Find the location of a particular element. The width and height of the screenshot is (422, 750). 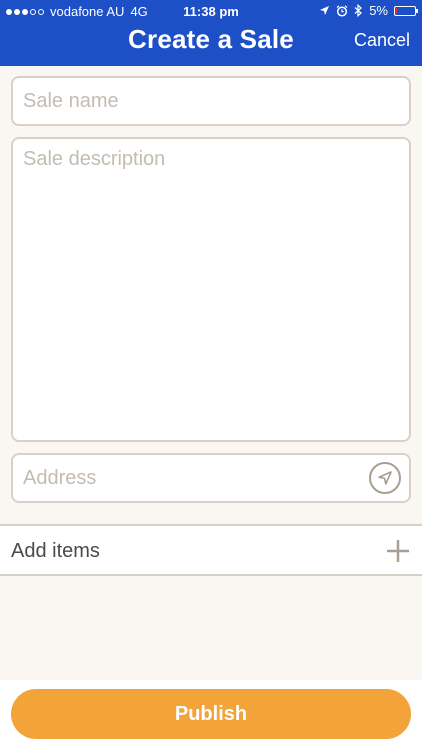

status-bar: vodafone AU 4G 11:38 pm 5% is located at coordinates (211, 11).